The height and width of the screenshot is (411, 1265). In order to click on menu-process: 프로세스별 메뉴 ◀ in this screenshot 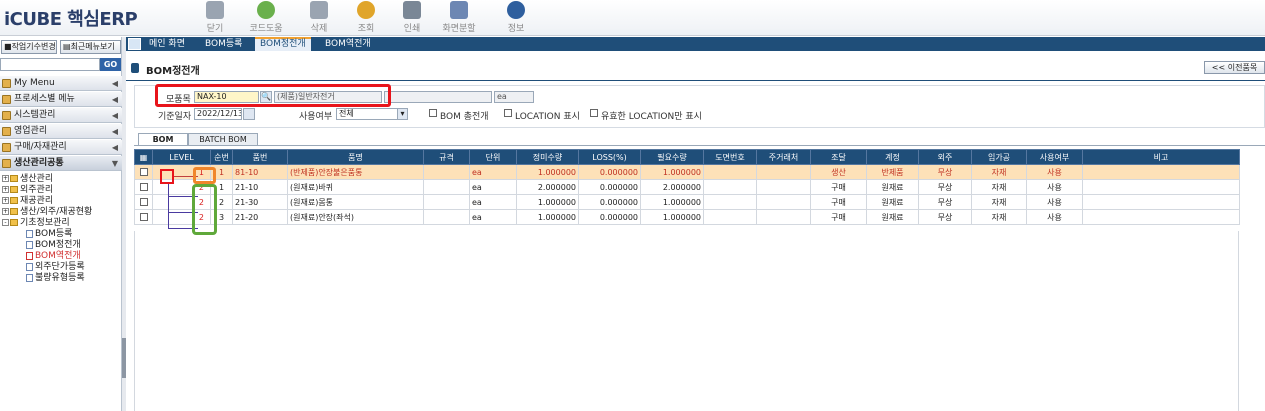, I will do `click(61, 99)`.